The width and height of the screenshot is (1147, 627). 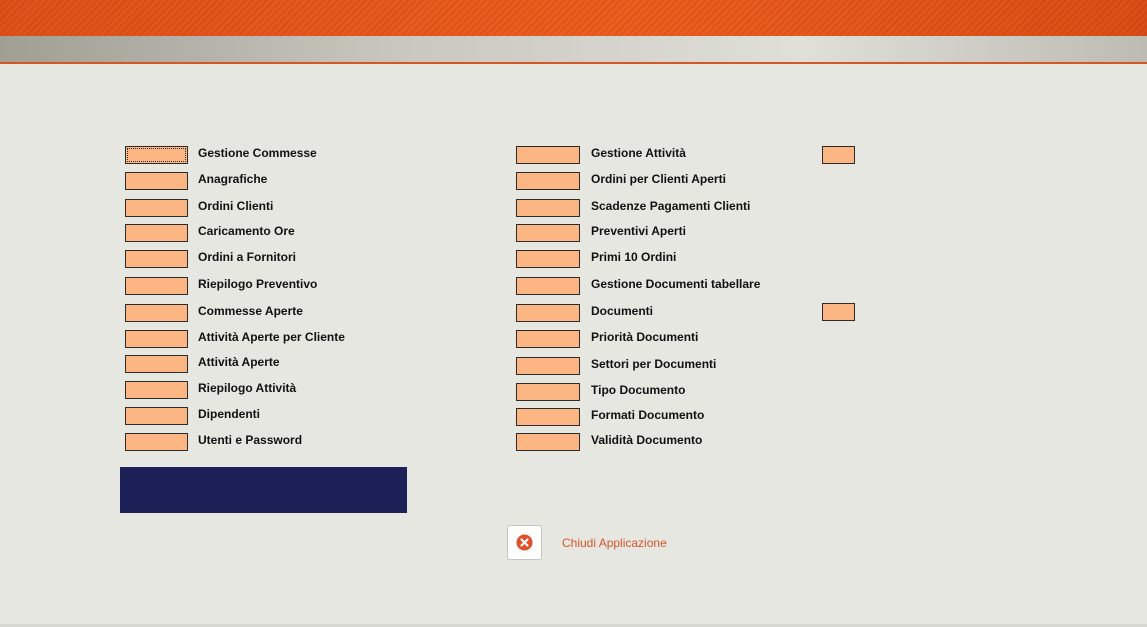 I want to click on ordini-clienti-label: Ordini Clienti, so click(x=236, y=206).